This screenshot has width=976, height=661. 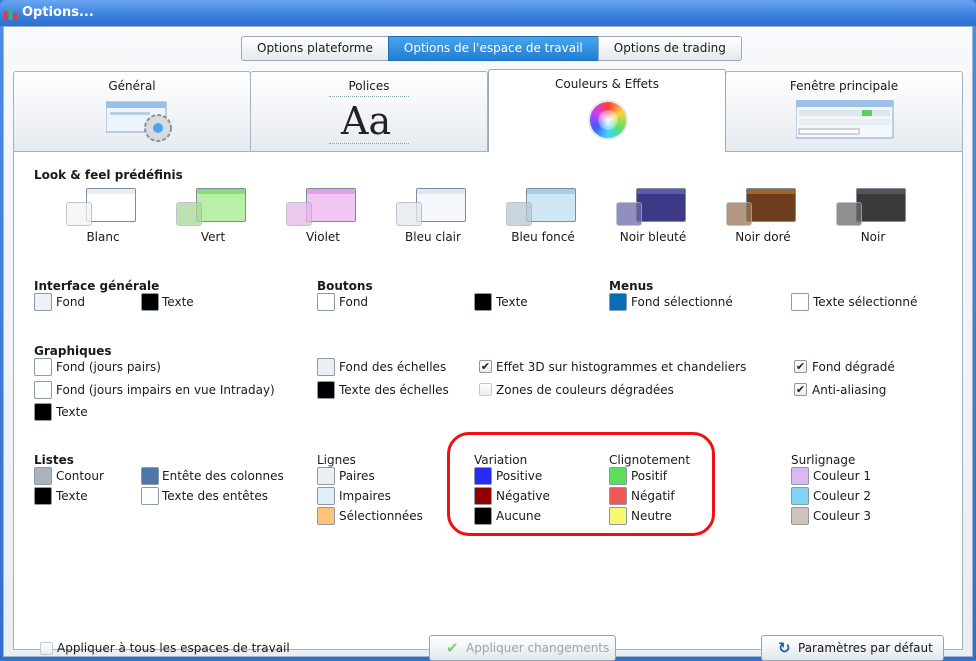 What do you see at coordinates (800, 389) in the screenshot?
I see `anti-aliasing-checkbox: ✔` at bounding box center [800, 389].